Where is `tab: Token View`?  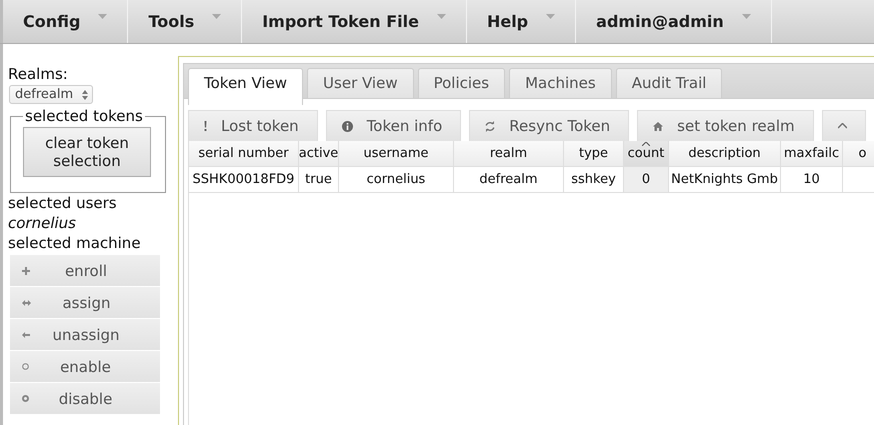
tab: Token View is located at coordinates (246, 86).